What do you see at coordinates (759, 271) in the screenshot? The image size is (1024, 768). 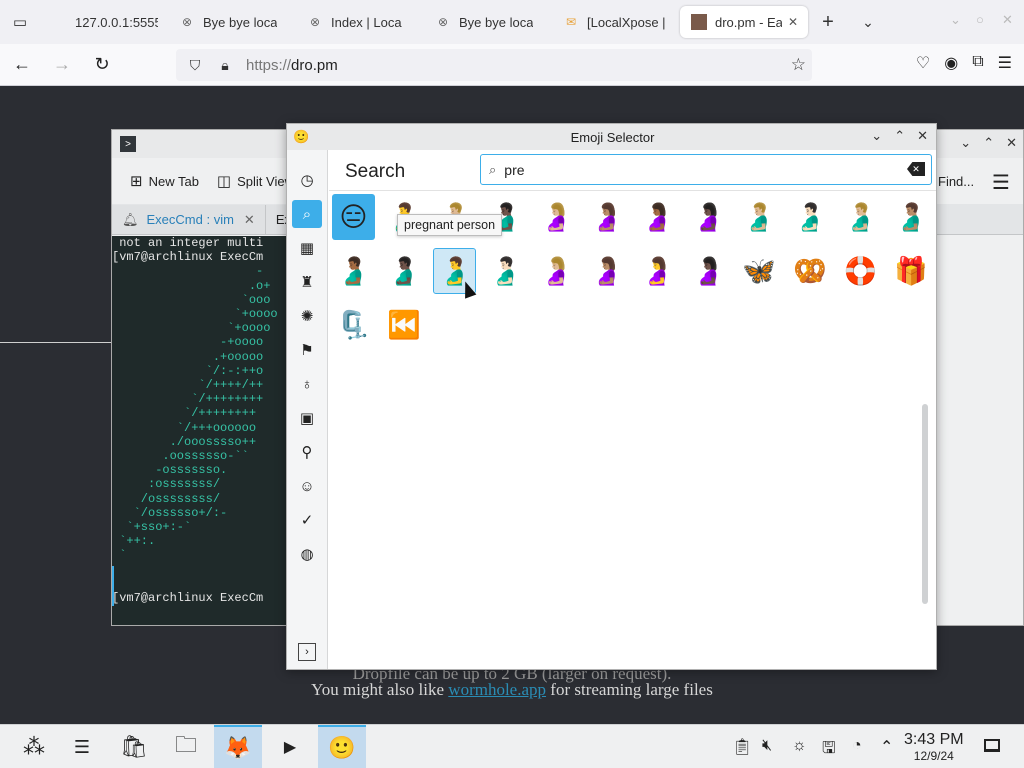 I see `emoji-cell: 🦋` at bounding box center [759, 271].